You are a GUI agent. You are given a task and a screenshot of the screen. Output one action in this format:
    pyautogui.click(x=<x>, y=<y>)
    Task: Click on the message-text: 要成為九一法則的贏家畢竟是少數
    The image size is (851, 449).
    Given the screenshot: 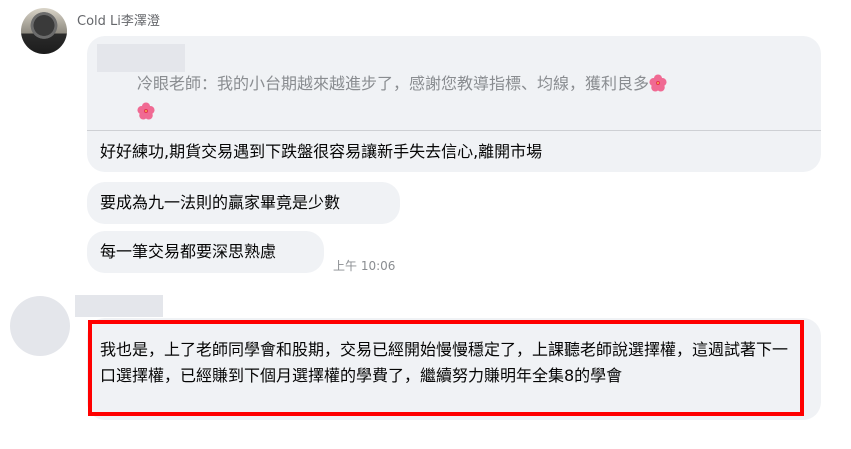 What is the action you would take?
    pyautogui.click(x=220, y=202)
    